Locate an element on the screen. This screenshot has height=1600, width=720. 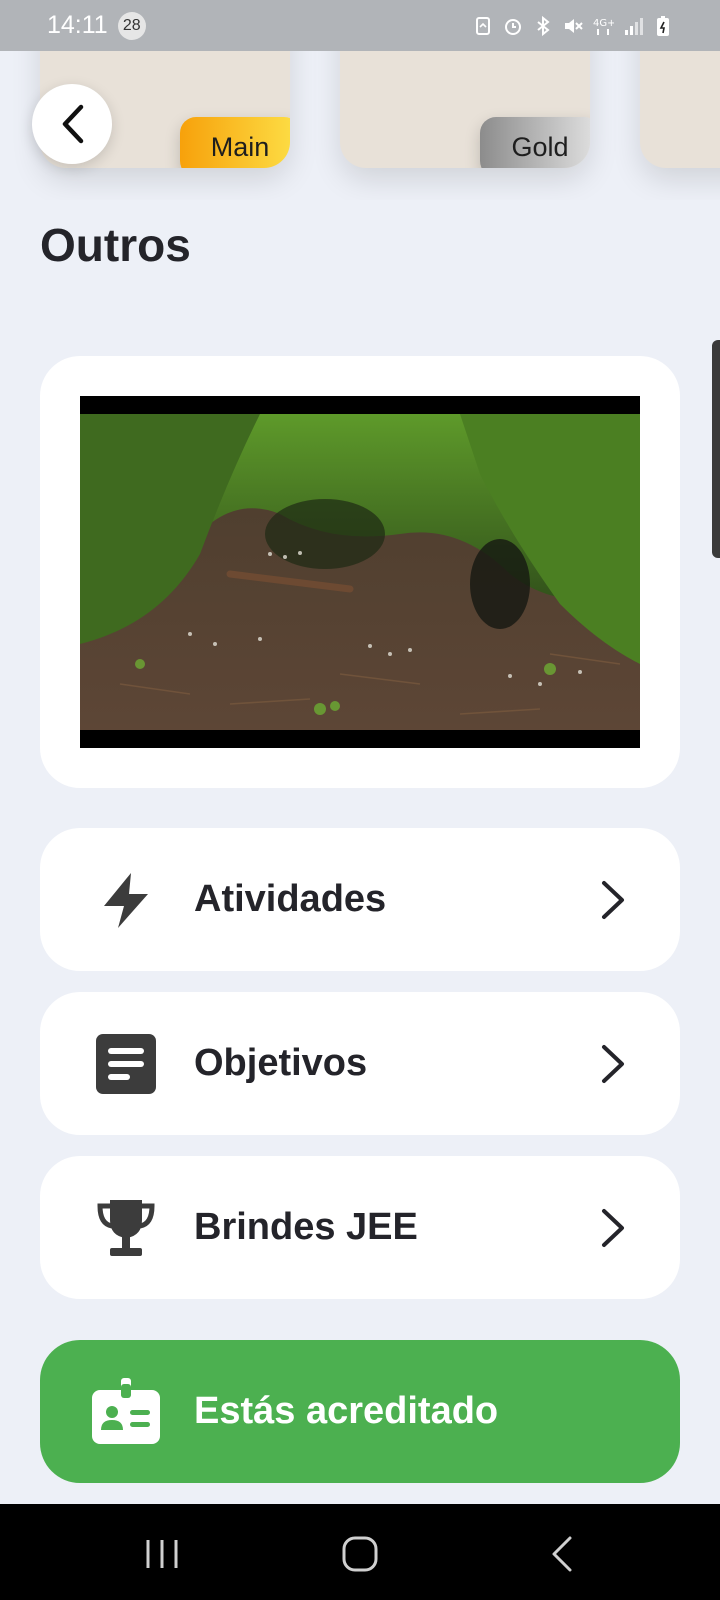
menu-item-label: Objetivos is located at coordinates (281, 1063).